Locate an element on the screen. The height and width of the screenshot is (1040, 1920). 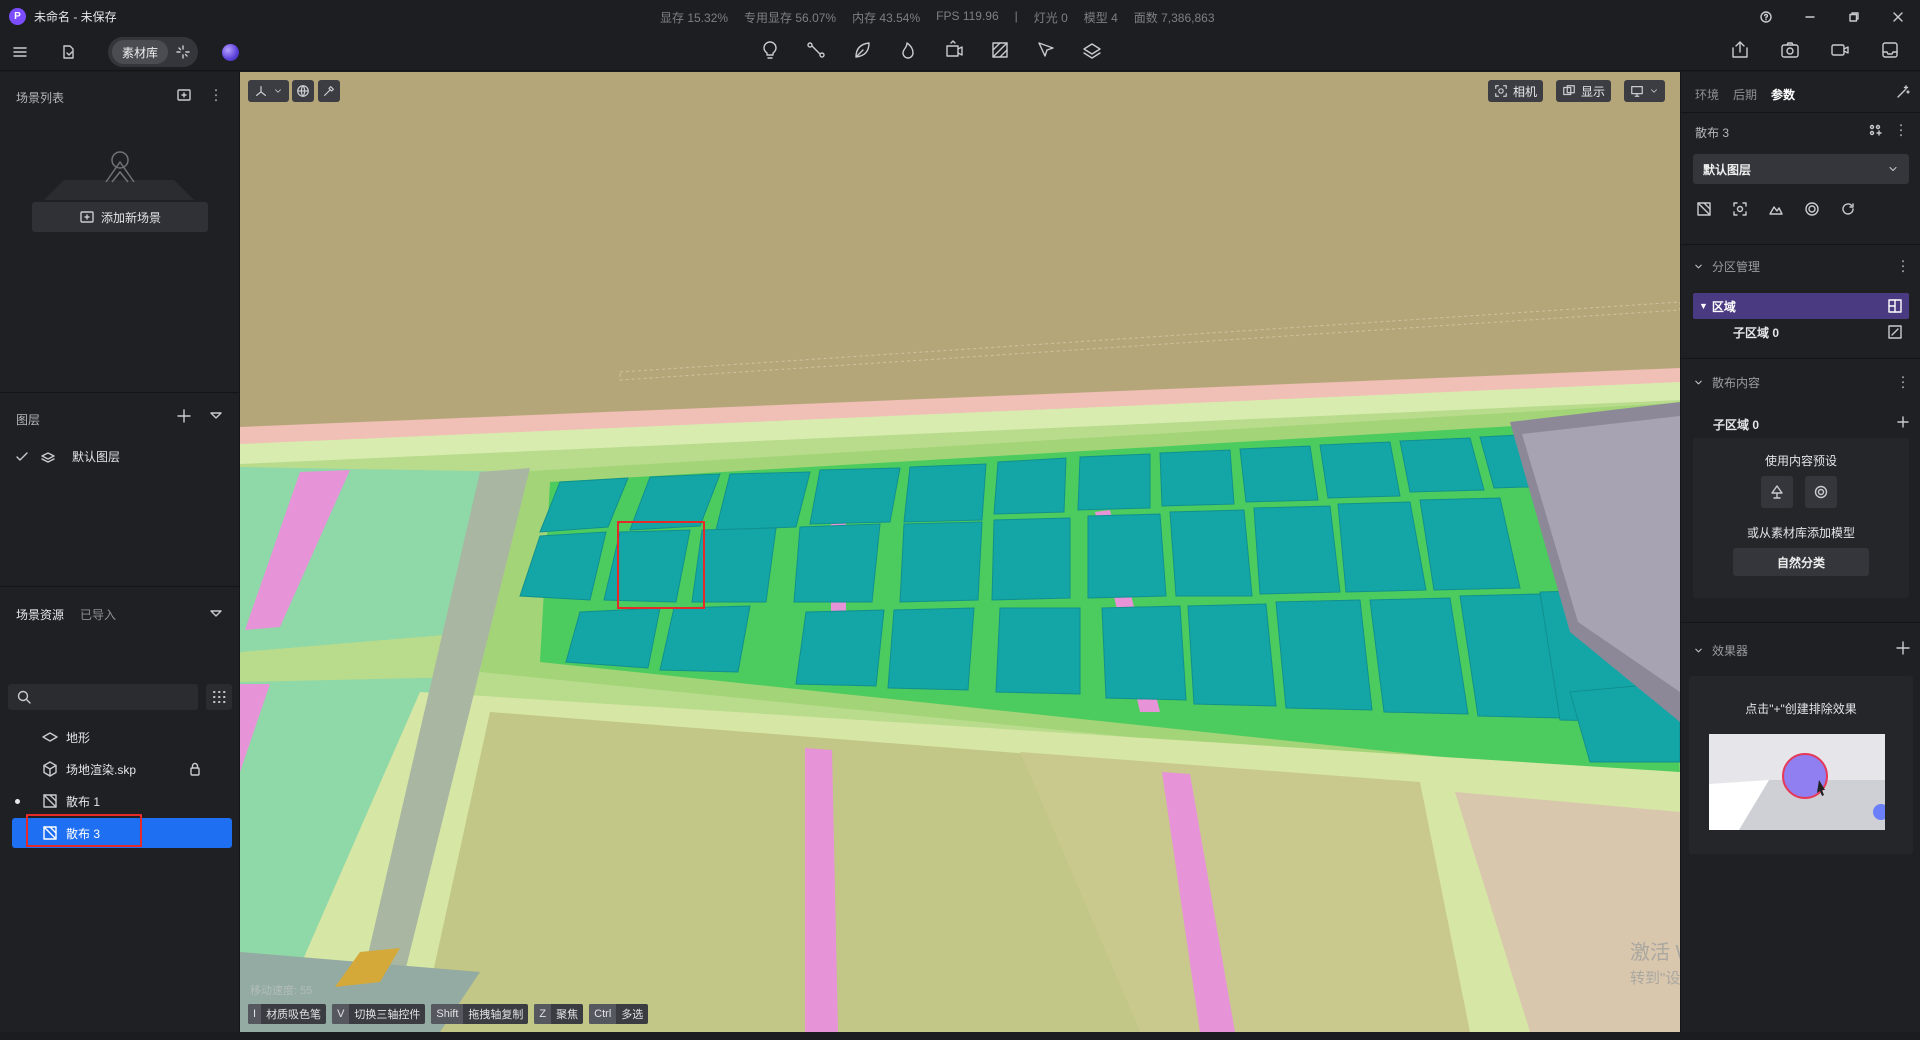
shortcut-hint: V 切换三轴控件 is located at coordinates (379, 1014).